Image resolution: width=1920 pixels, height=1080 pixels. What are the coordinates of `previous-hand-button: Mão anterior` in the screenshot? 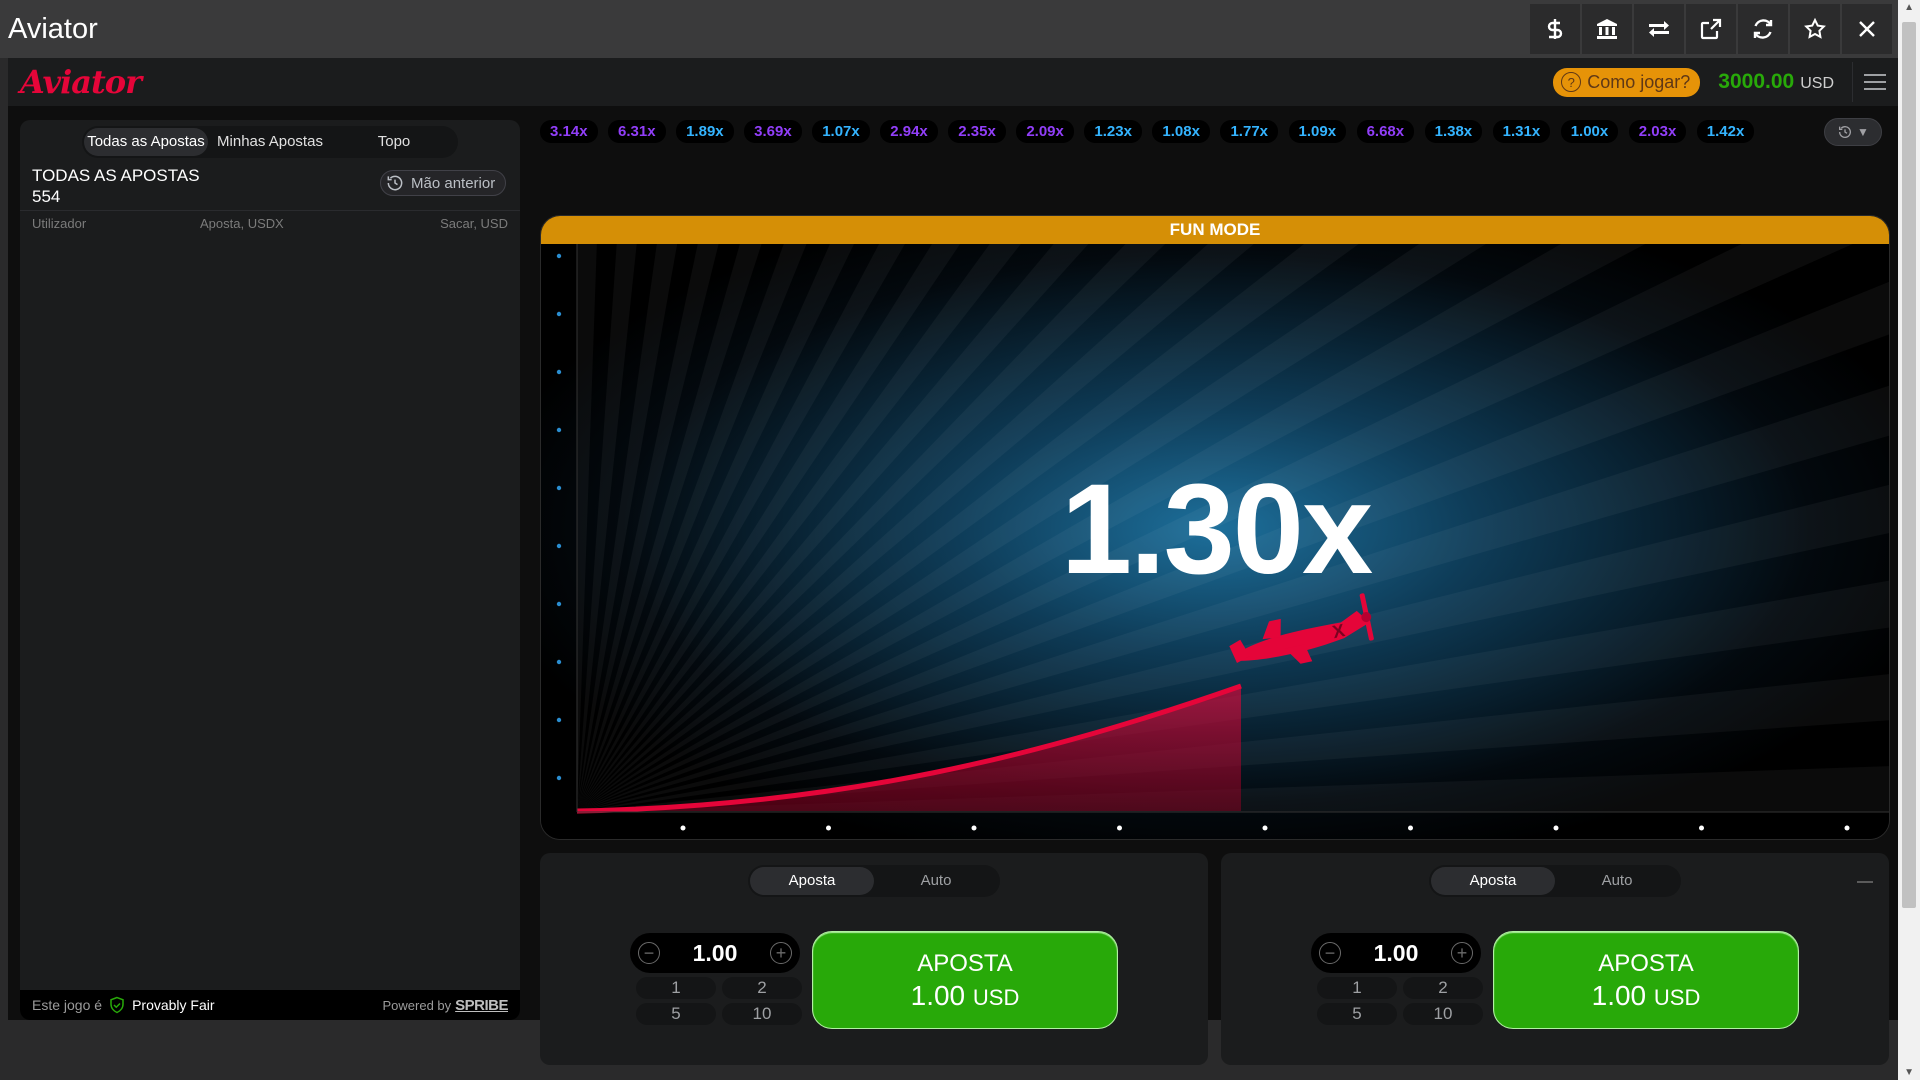 It's located at (443, 183).